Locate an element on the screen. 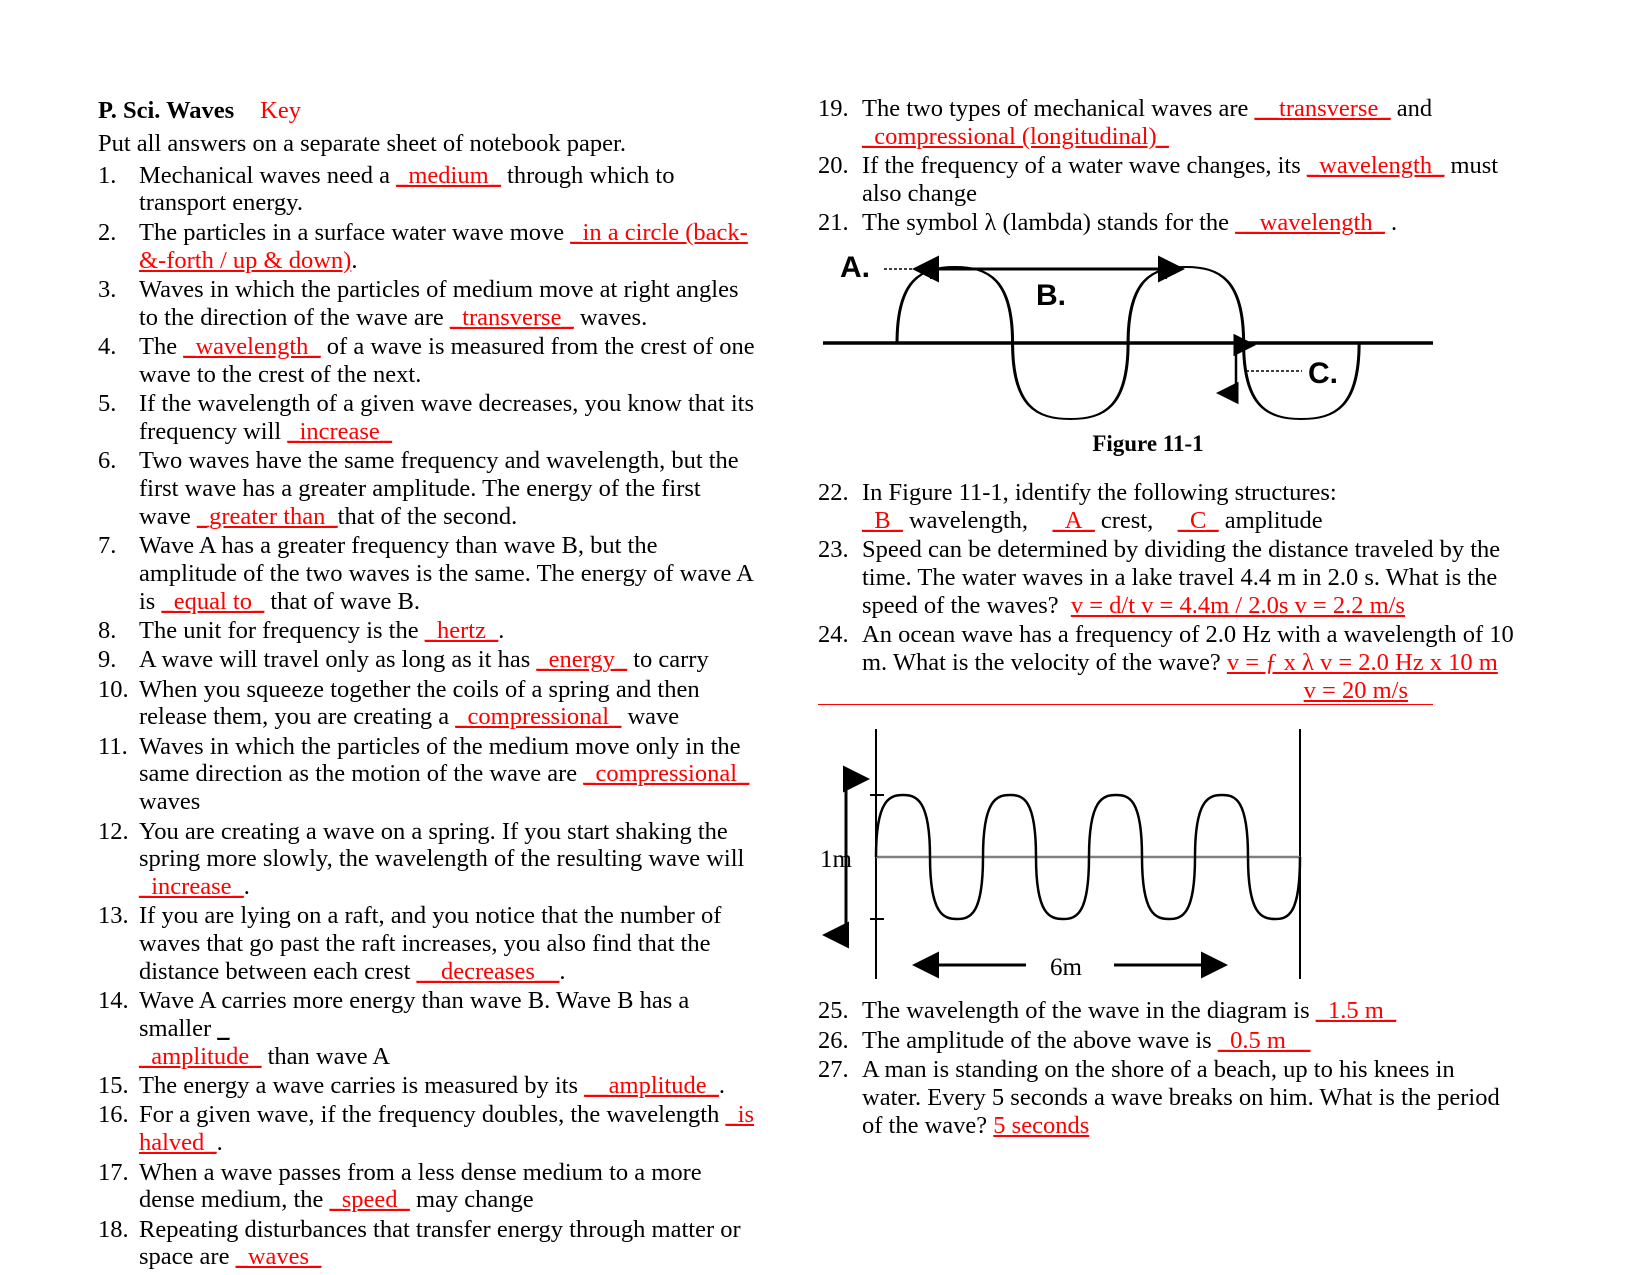 The width and height of the screenshot is (1651, 1275). question-text-mid: and is located at coordinates (1414, 108).